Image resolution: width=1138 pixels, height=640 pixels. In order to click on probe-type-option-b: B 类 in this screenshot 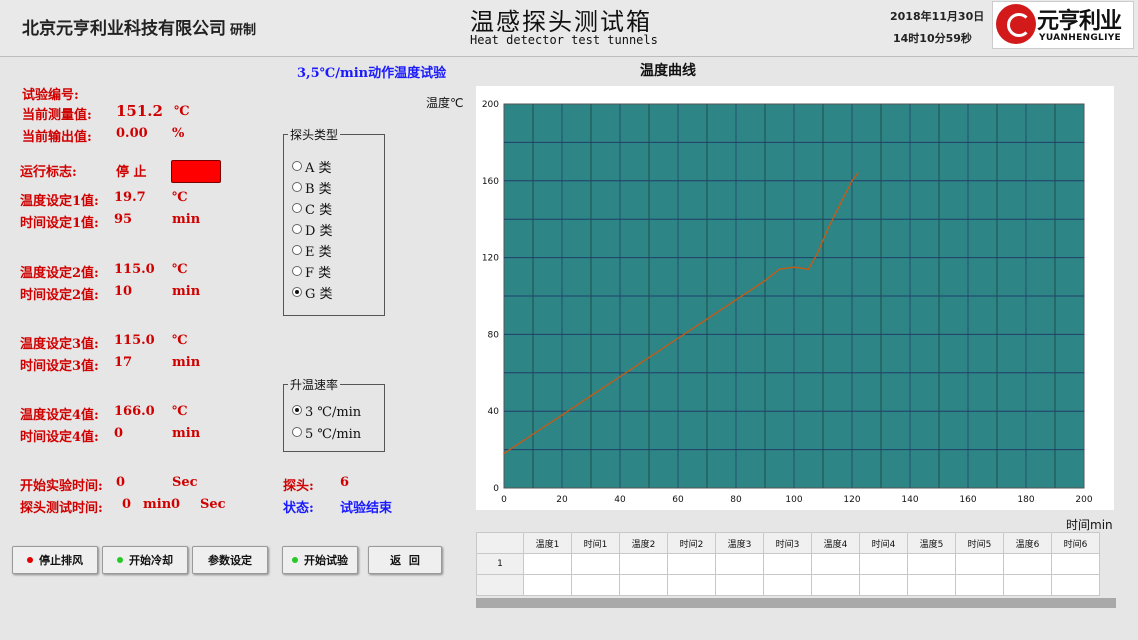, I will do `click(312, 187)`.